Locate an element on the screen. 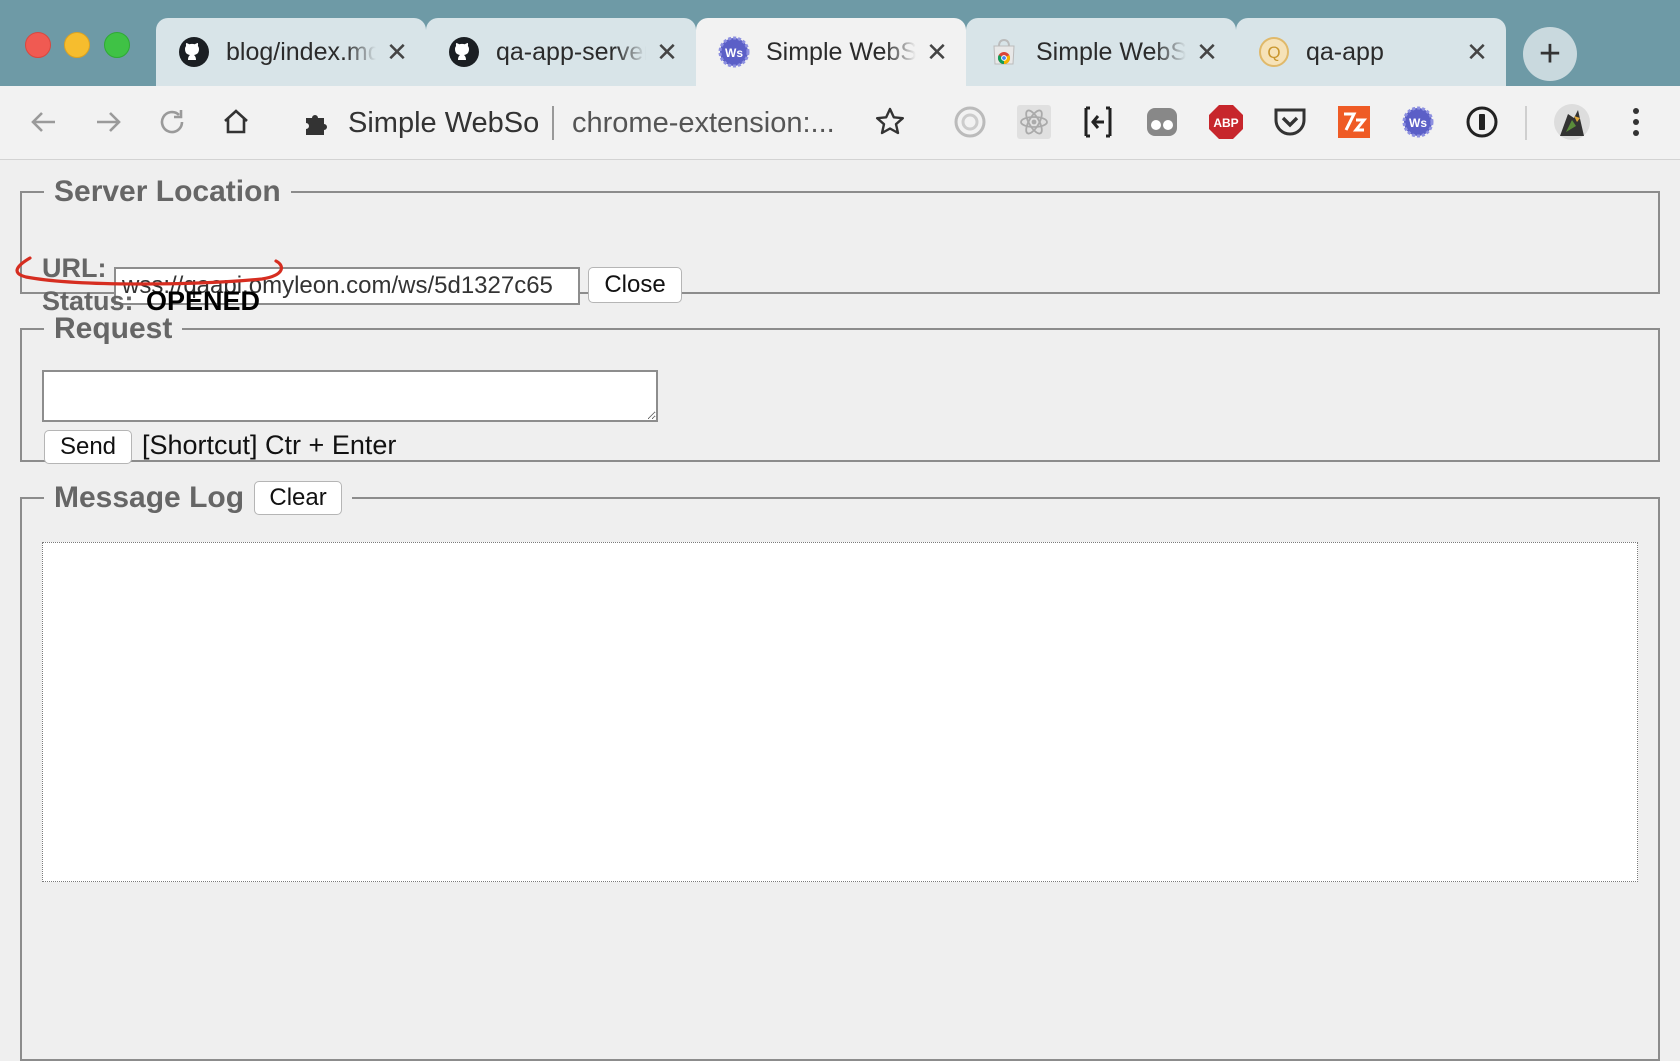 The image size is (1680, 1061). tab-simple-websocket-active: Ws Simple WebSocket Client ✕ is located at coordinates (831, 52).